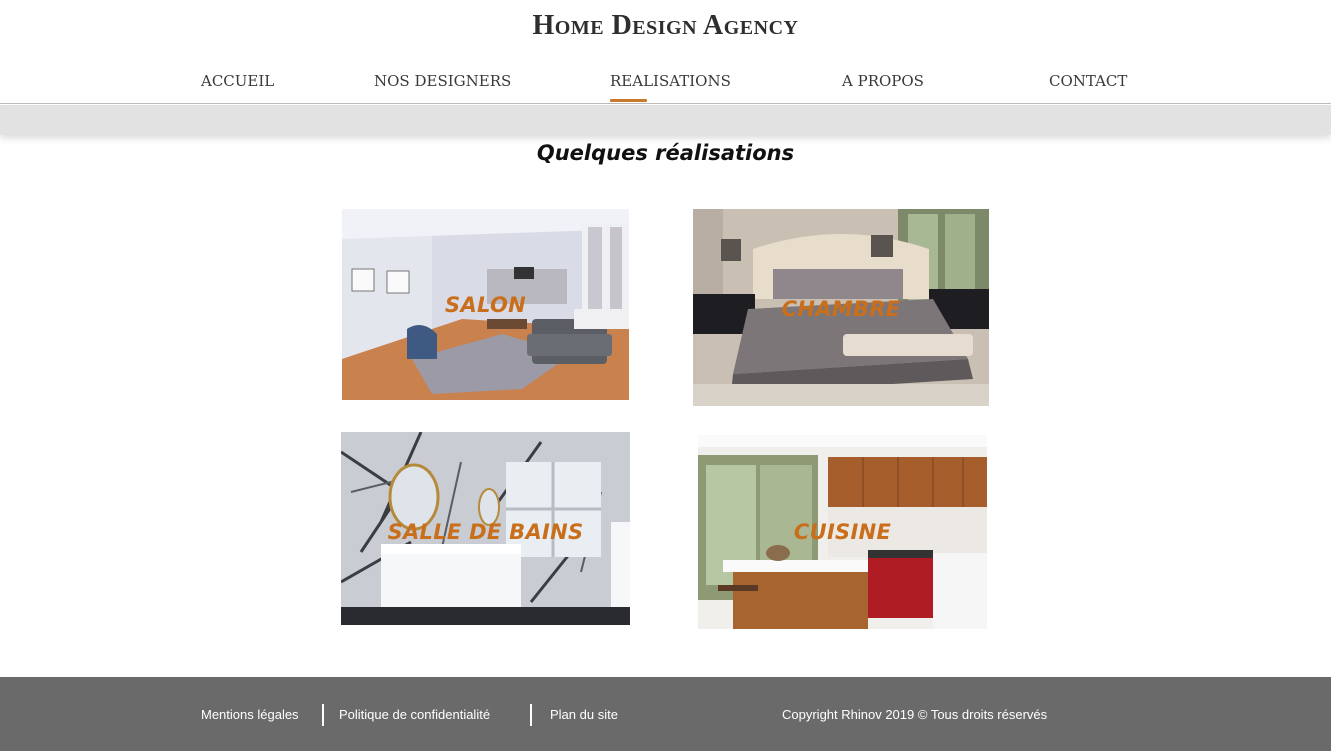 The height and width of the screenshot is (751, 1331). Describe the element at coordinates (237, 81) in the screenshot. I see `nav-item-accueil: ACCUEIL` at that location.